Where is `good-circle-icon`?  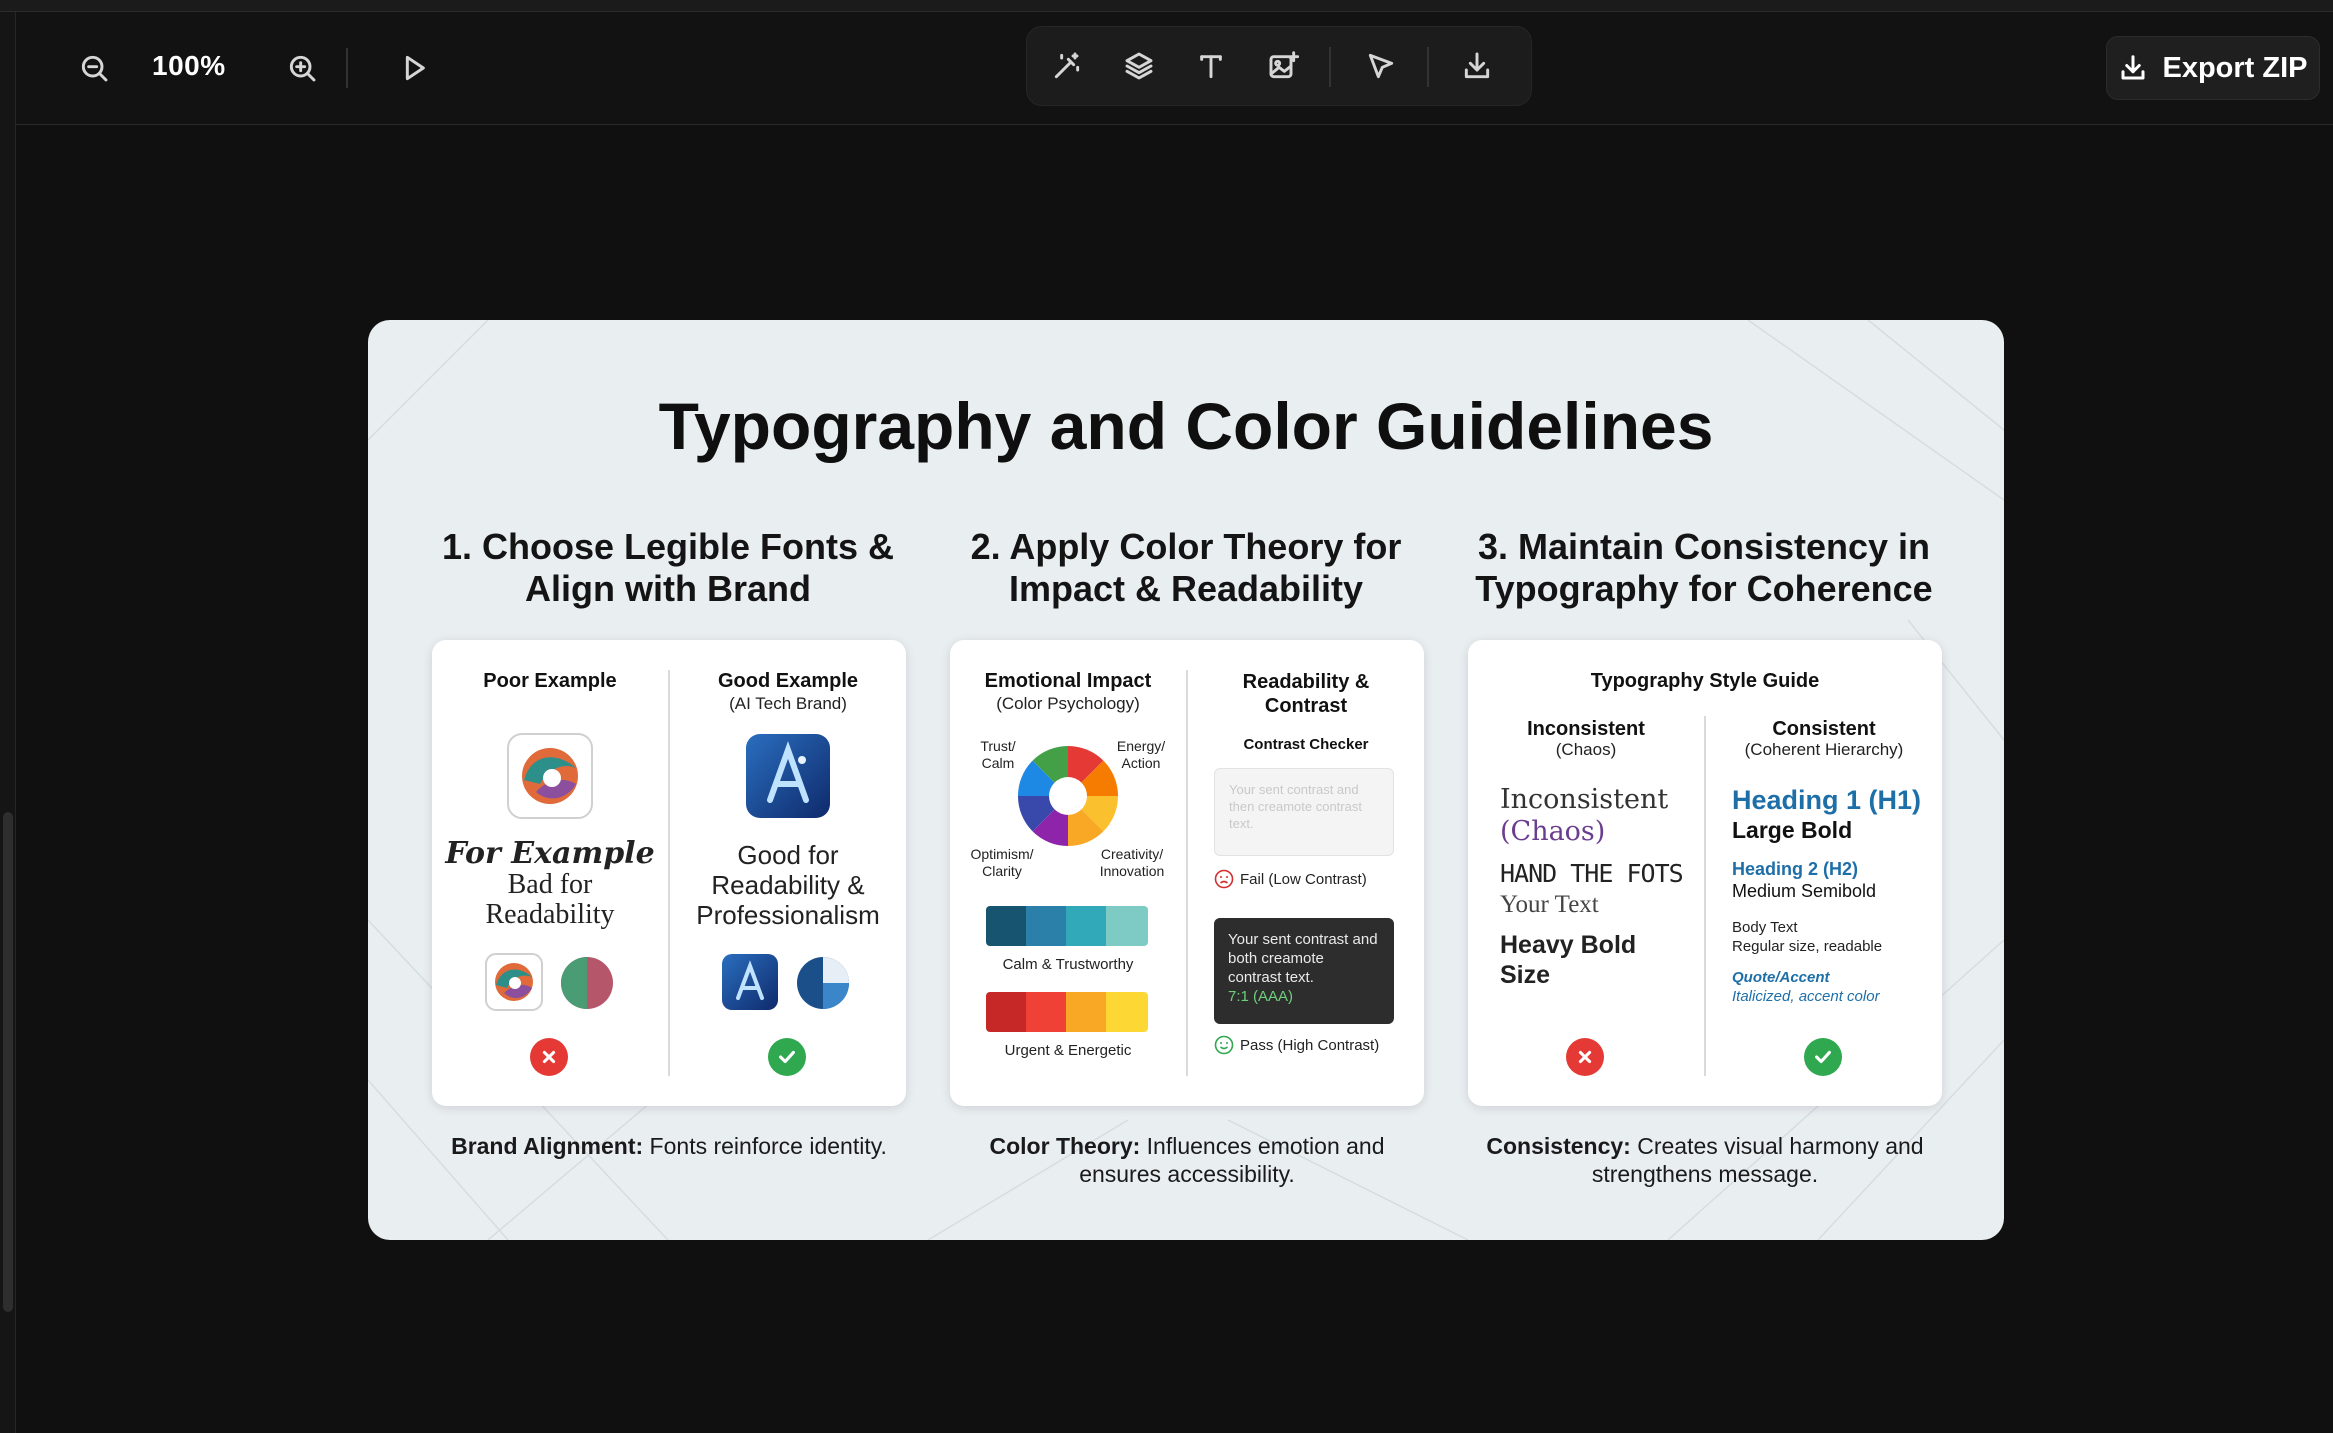
good-circle-icon is located at coordinates (823, 983).